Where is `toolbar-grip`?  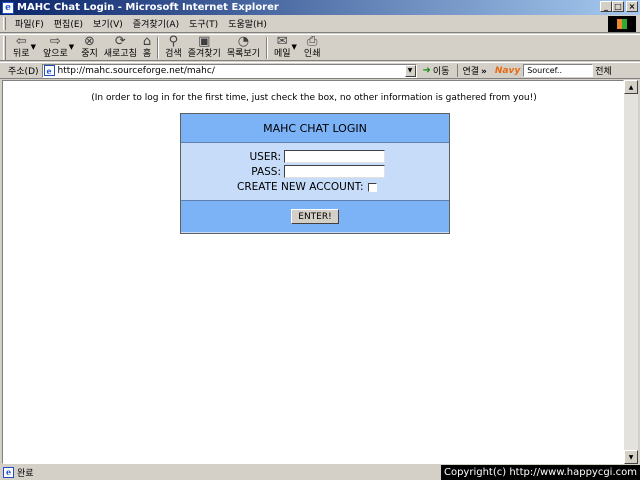 toolbar-grip is located at coordinates (4, 48).